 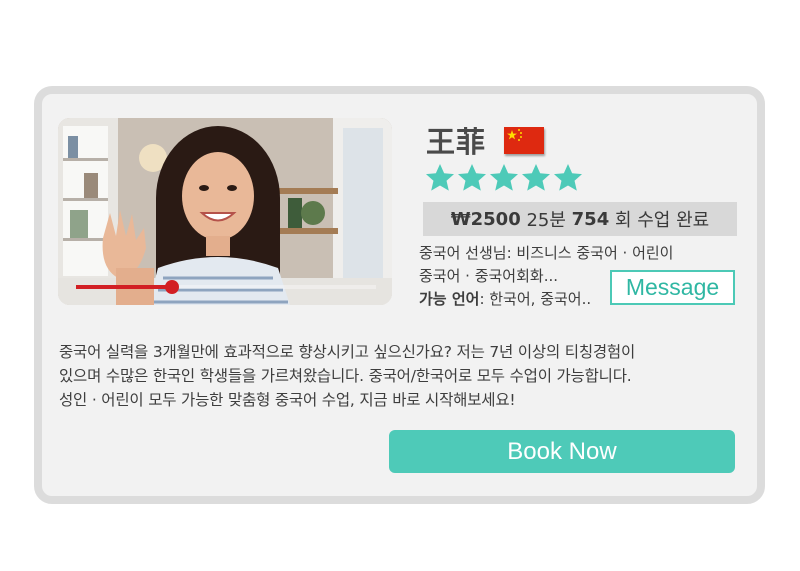 I want to click on lesson-duration: 25분, so click(x=546, y=220).